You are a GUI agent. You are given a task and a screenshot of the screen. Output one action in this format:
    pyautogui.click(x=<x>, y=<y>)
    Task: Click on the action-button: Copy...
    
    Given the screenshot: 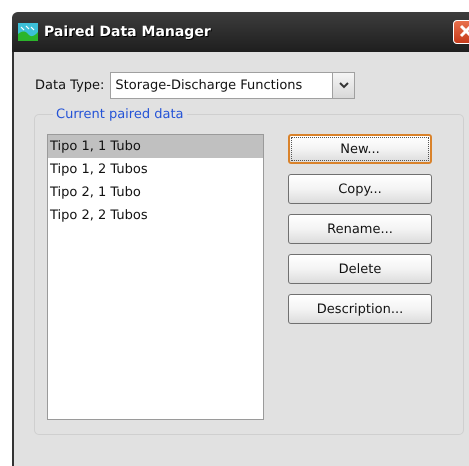 What is the action you would take?
    pyautogui.click(x=360, y=189)
    